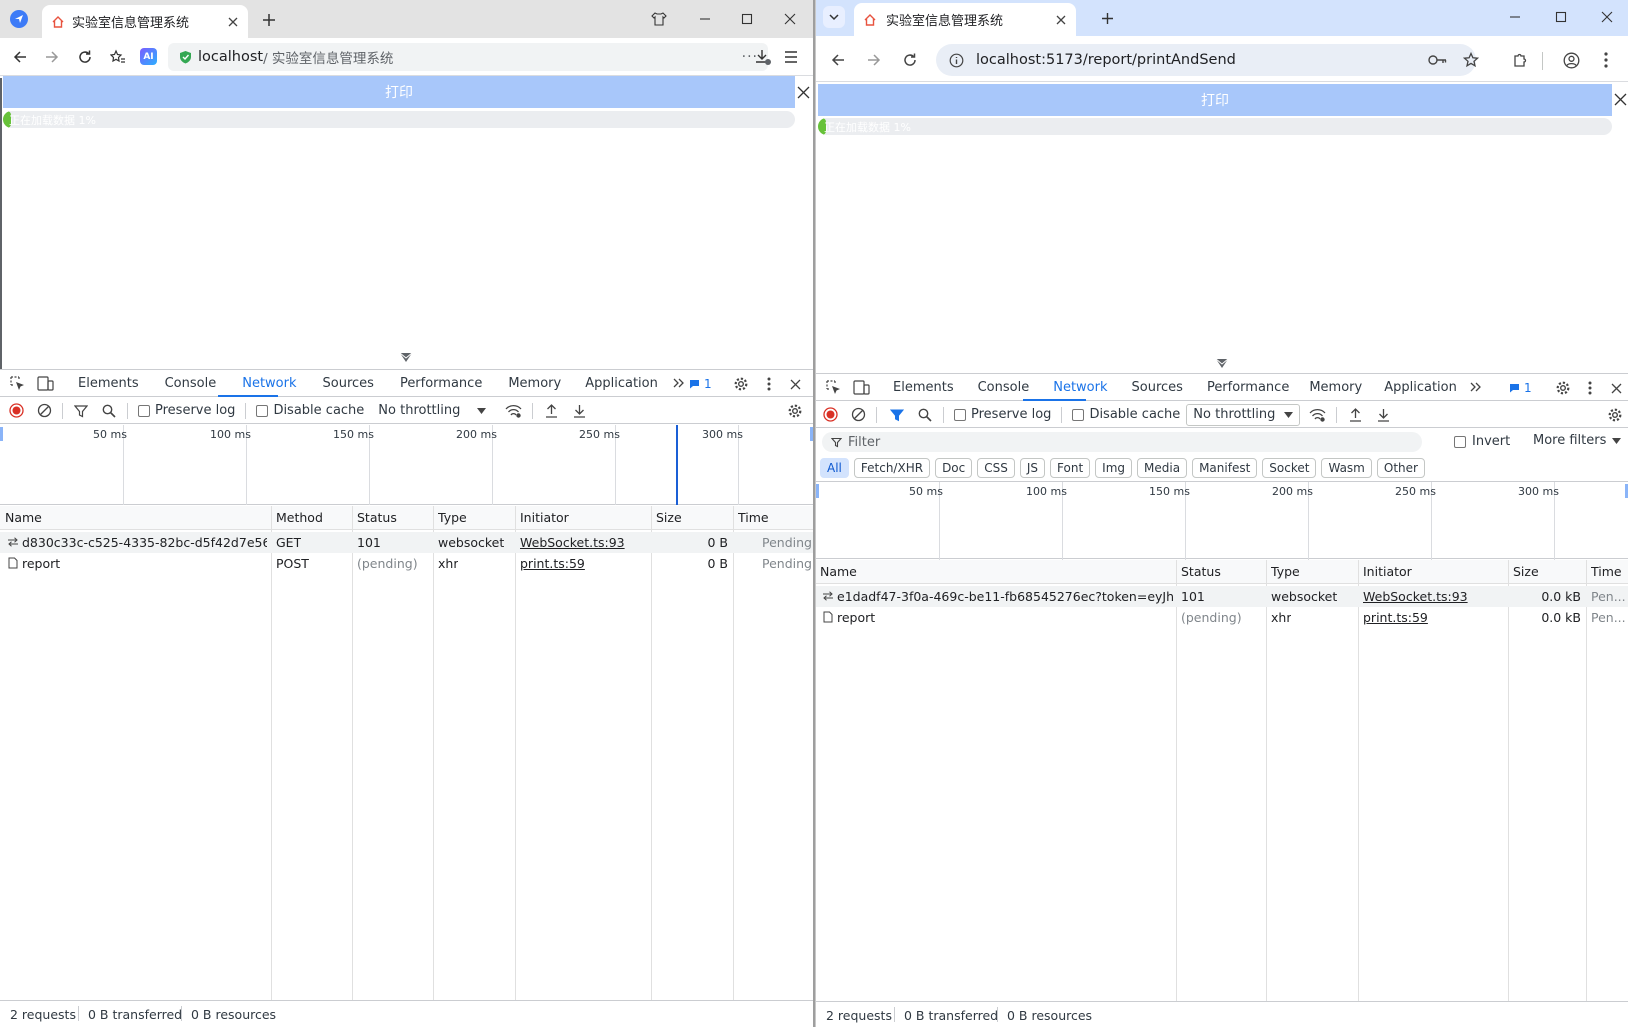 This screenshot has height=1027, width=1628. What do you see at coordinates (118, 57) in the screenshot?
I see `favorites-star-icon` at bounding box center [118, 57].